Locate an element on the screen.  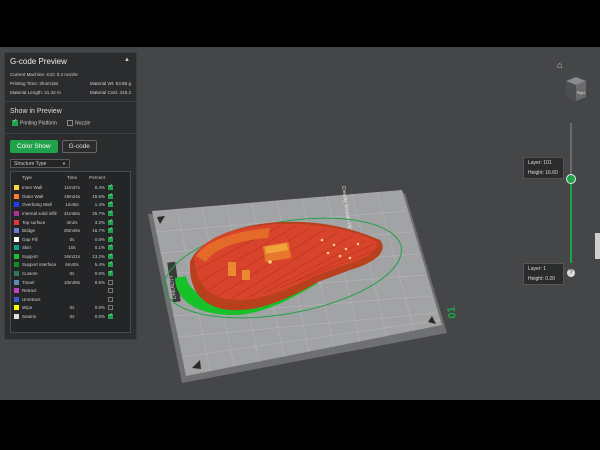
view-cube: Right is located at coordinates (576, 90).